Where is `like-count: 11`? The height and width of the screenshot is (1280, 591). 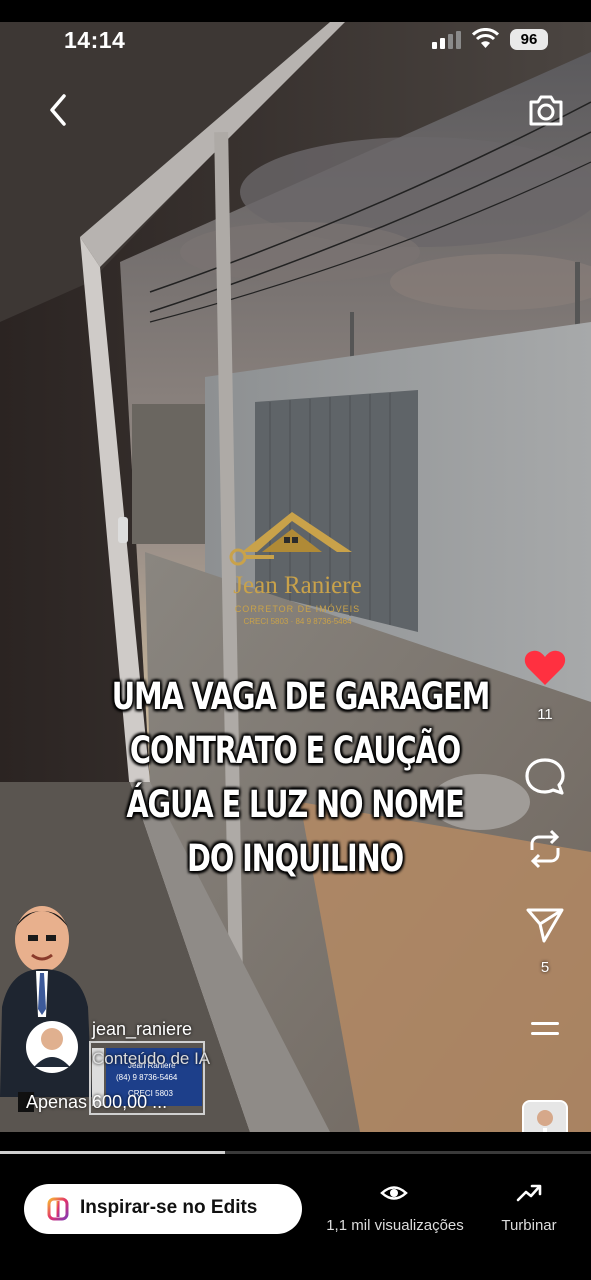
like-count: 11 is located at coordinates (545, 714).